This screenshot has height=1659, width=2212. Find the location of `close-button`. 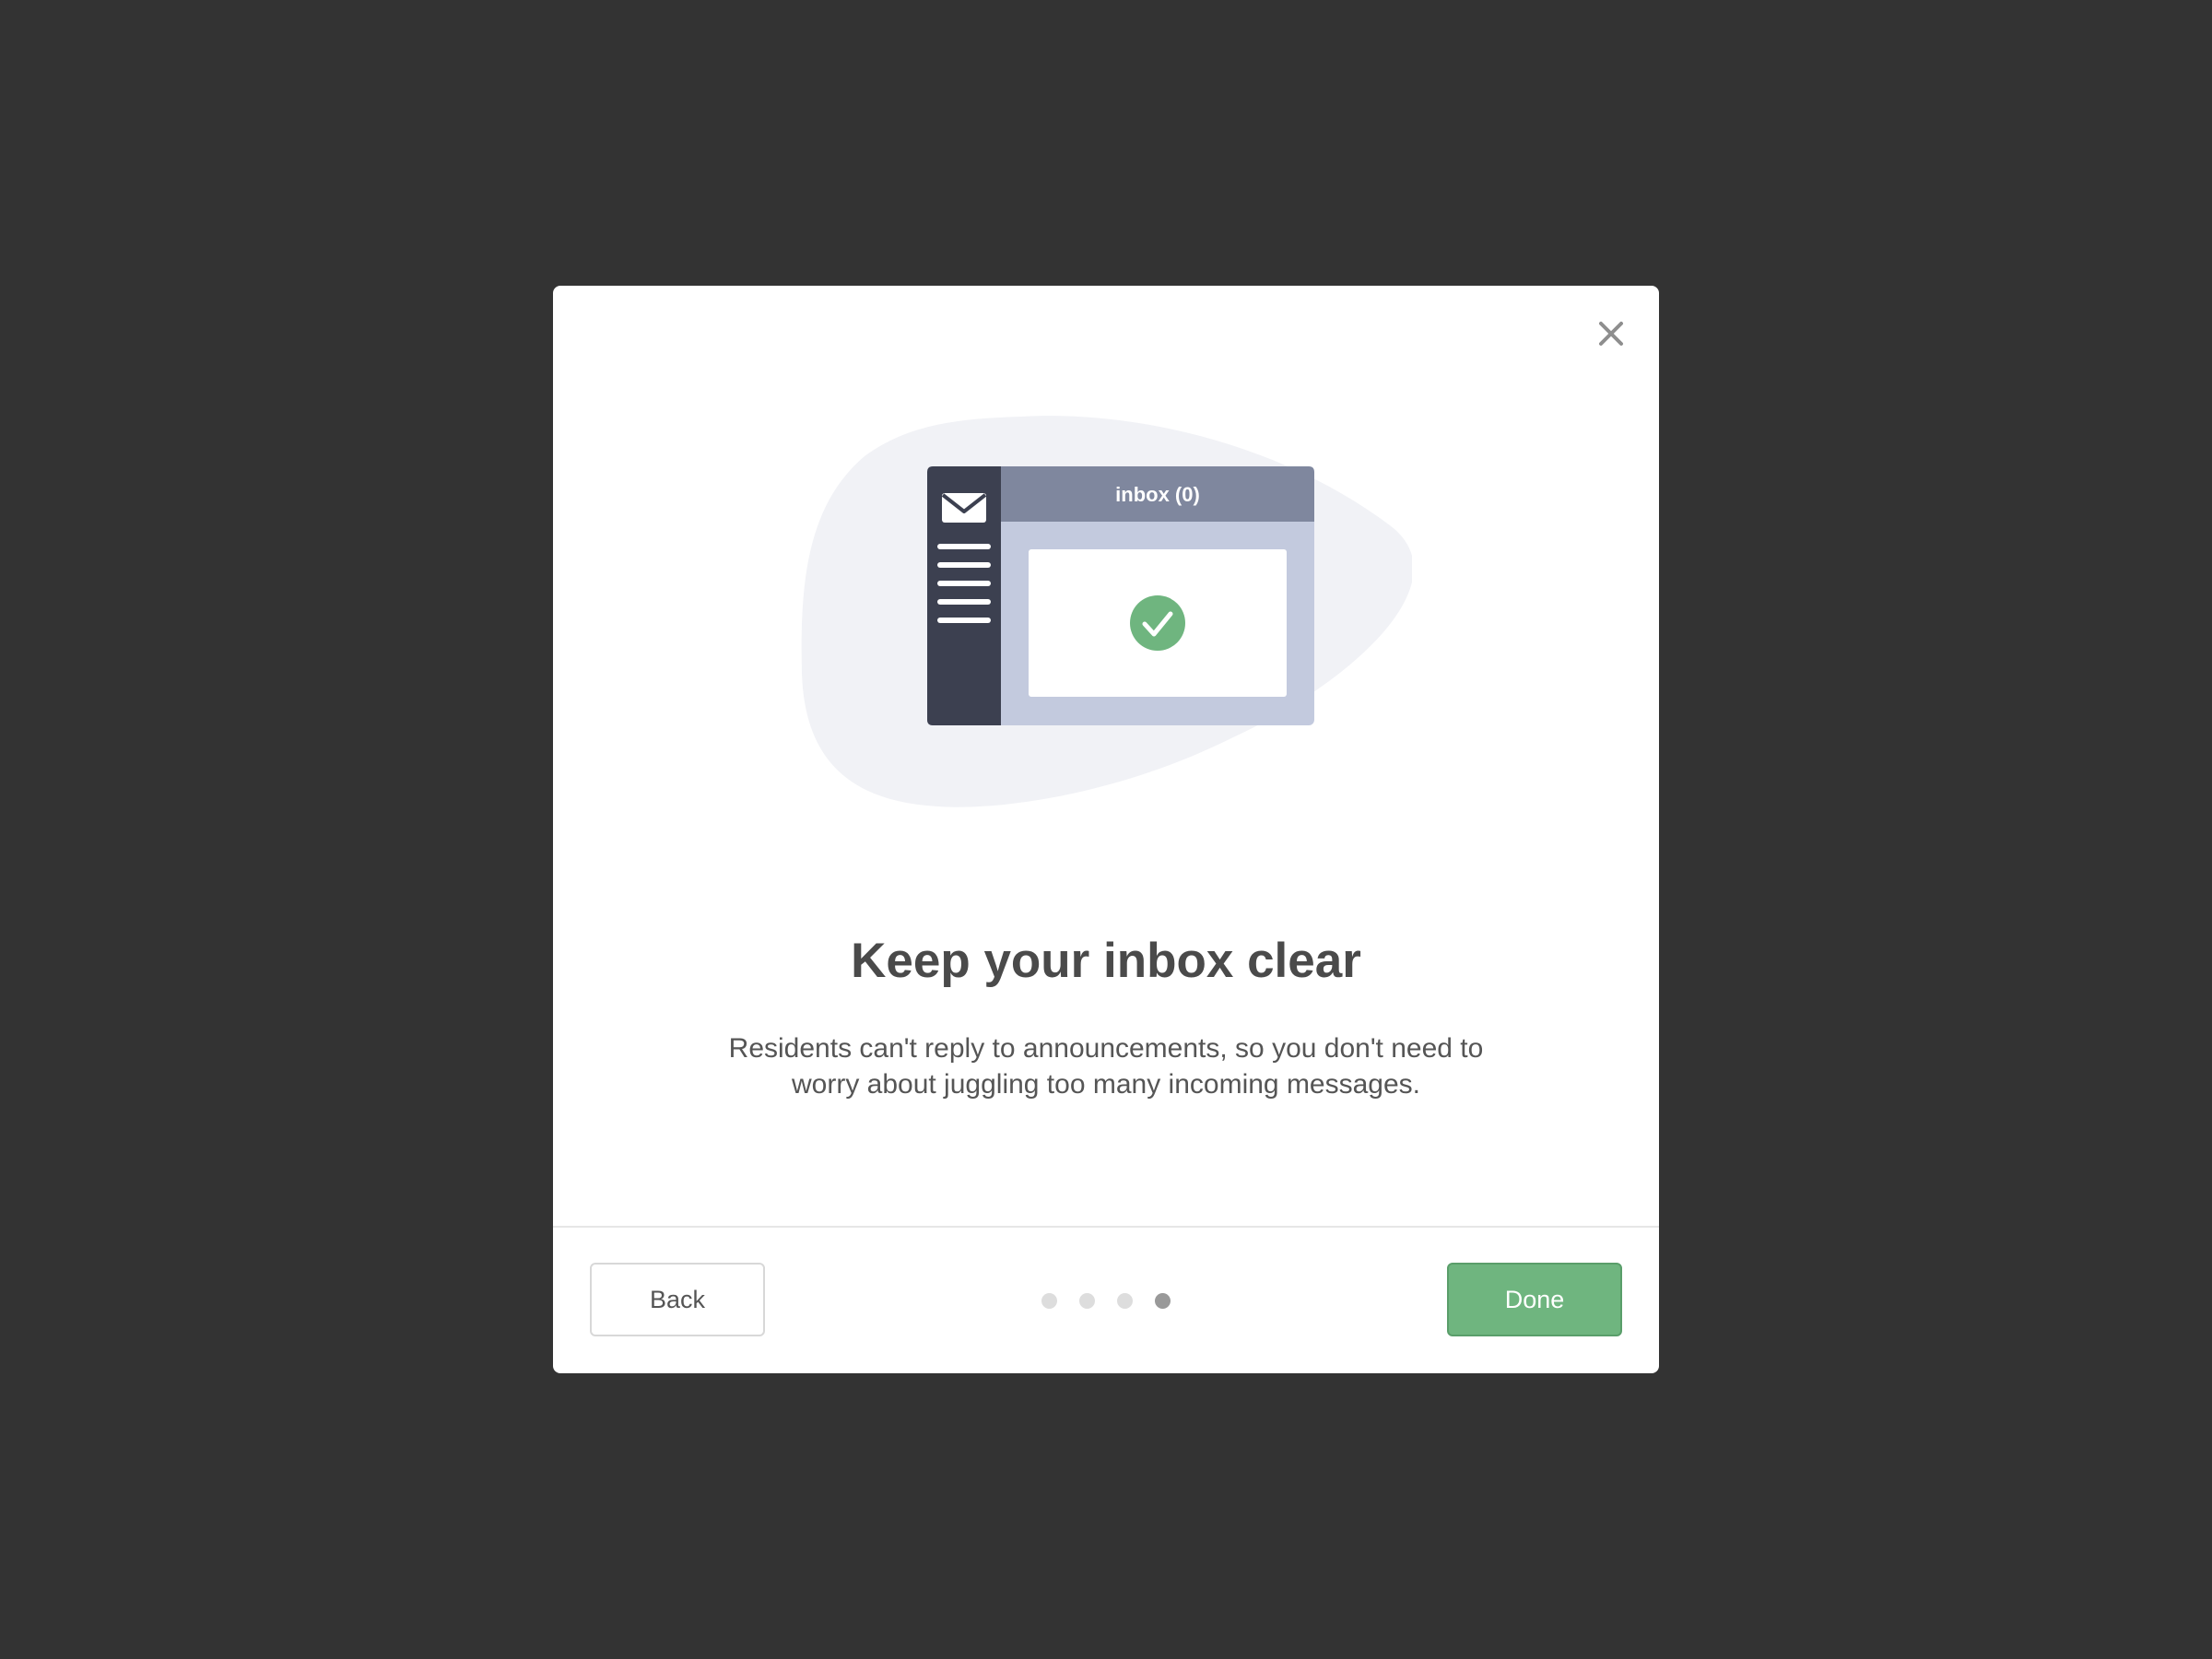

close-button is located at coordinates (1611, 333).